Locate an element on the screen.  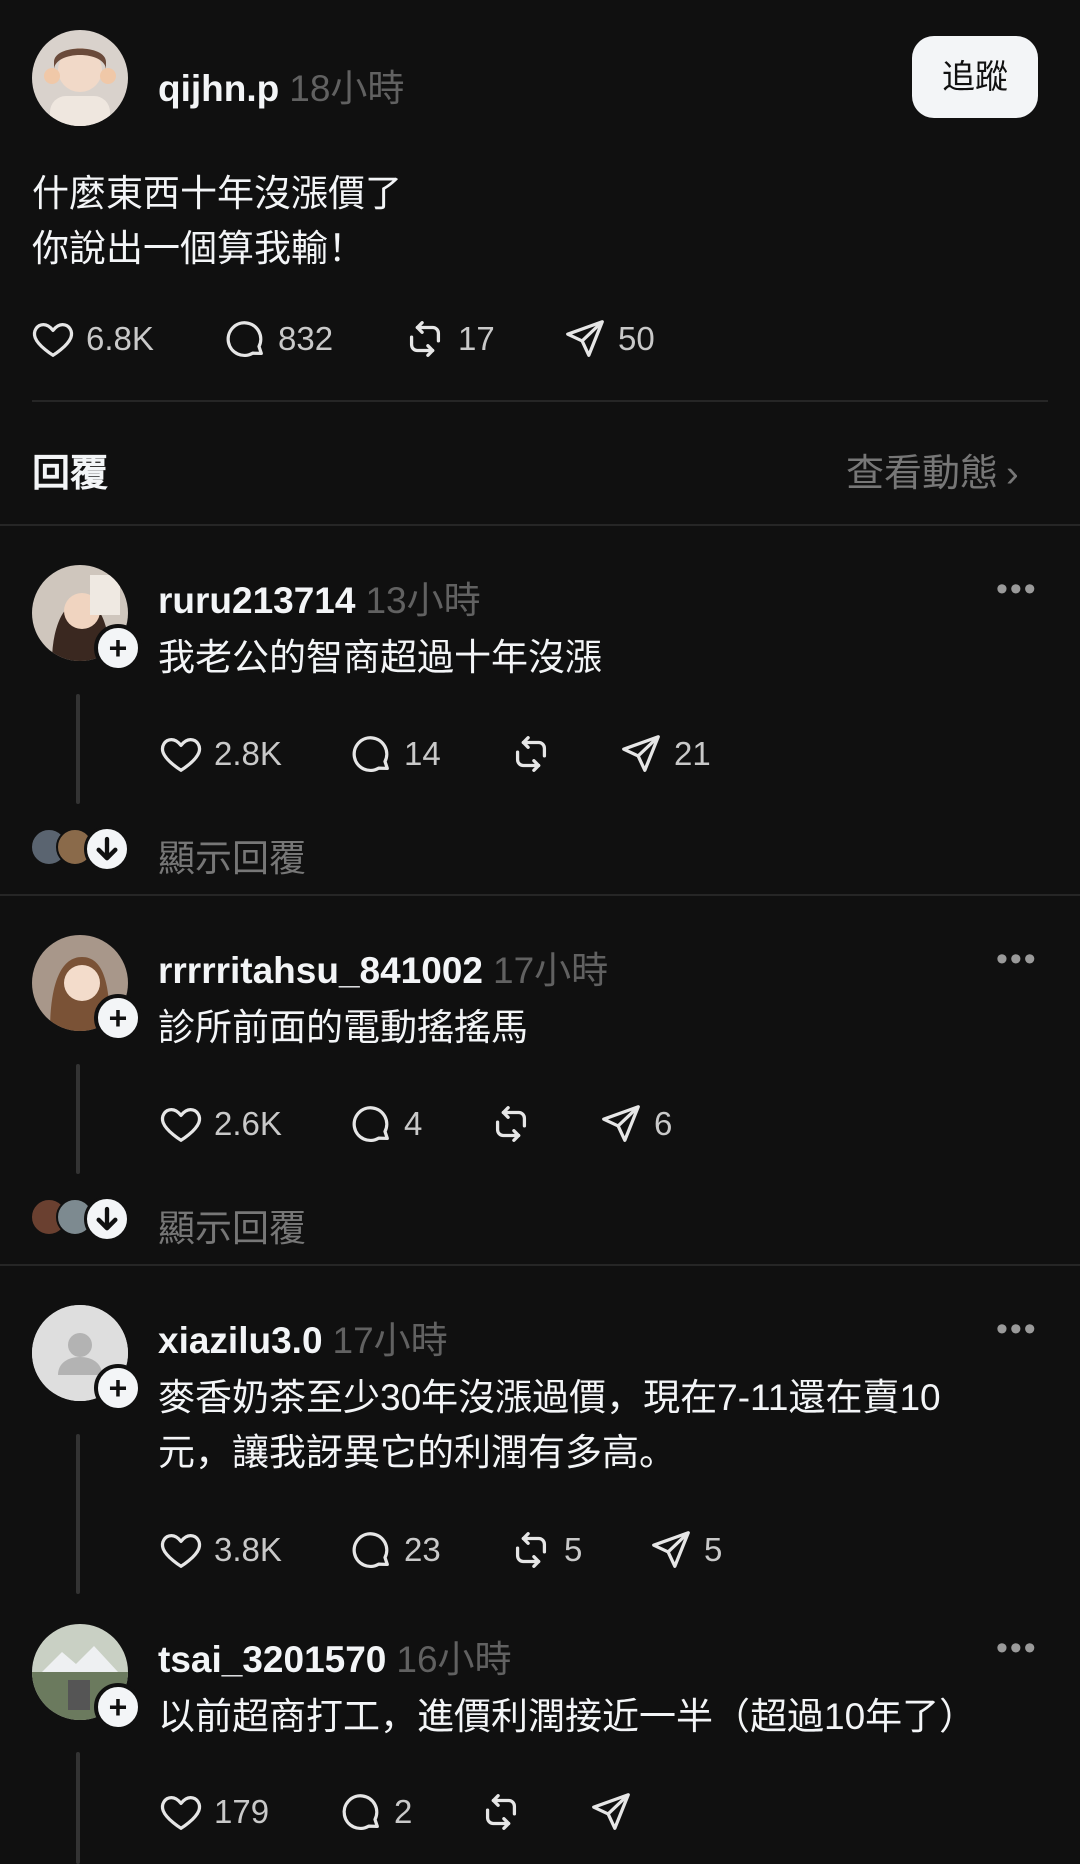
section-divider is located at coordinates (540, 525).